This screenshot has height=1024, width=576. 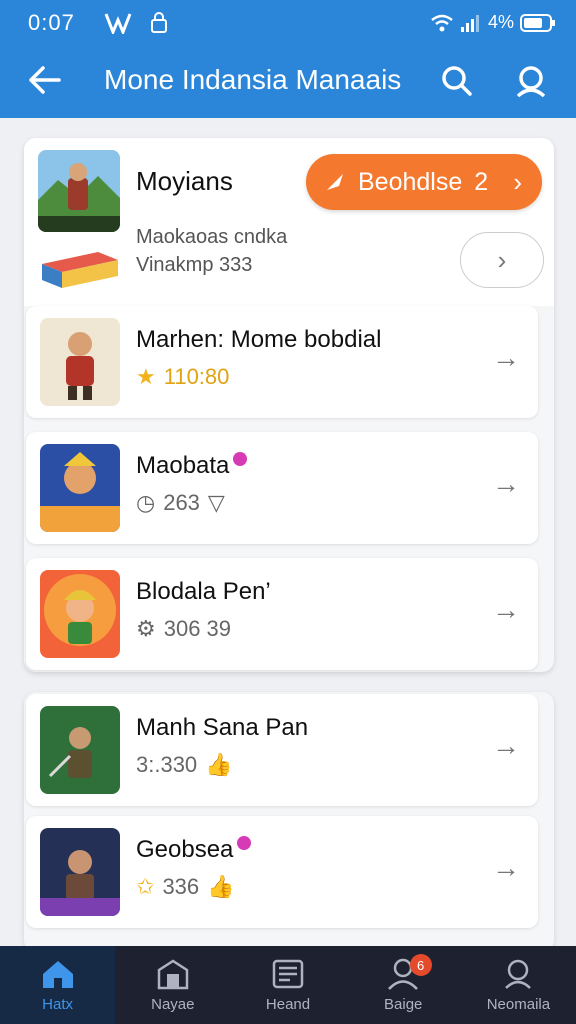 What do you see at coordinates (282, 614) in the screenshot?
I see `list-item: Blodala Pen’ ⚙ 306 39 →` at bounding box center [282, 614].